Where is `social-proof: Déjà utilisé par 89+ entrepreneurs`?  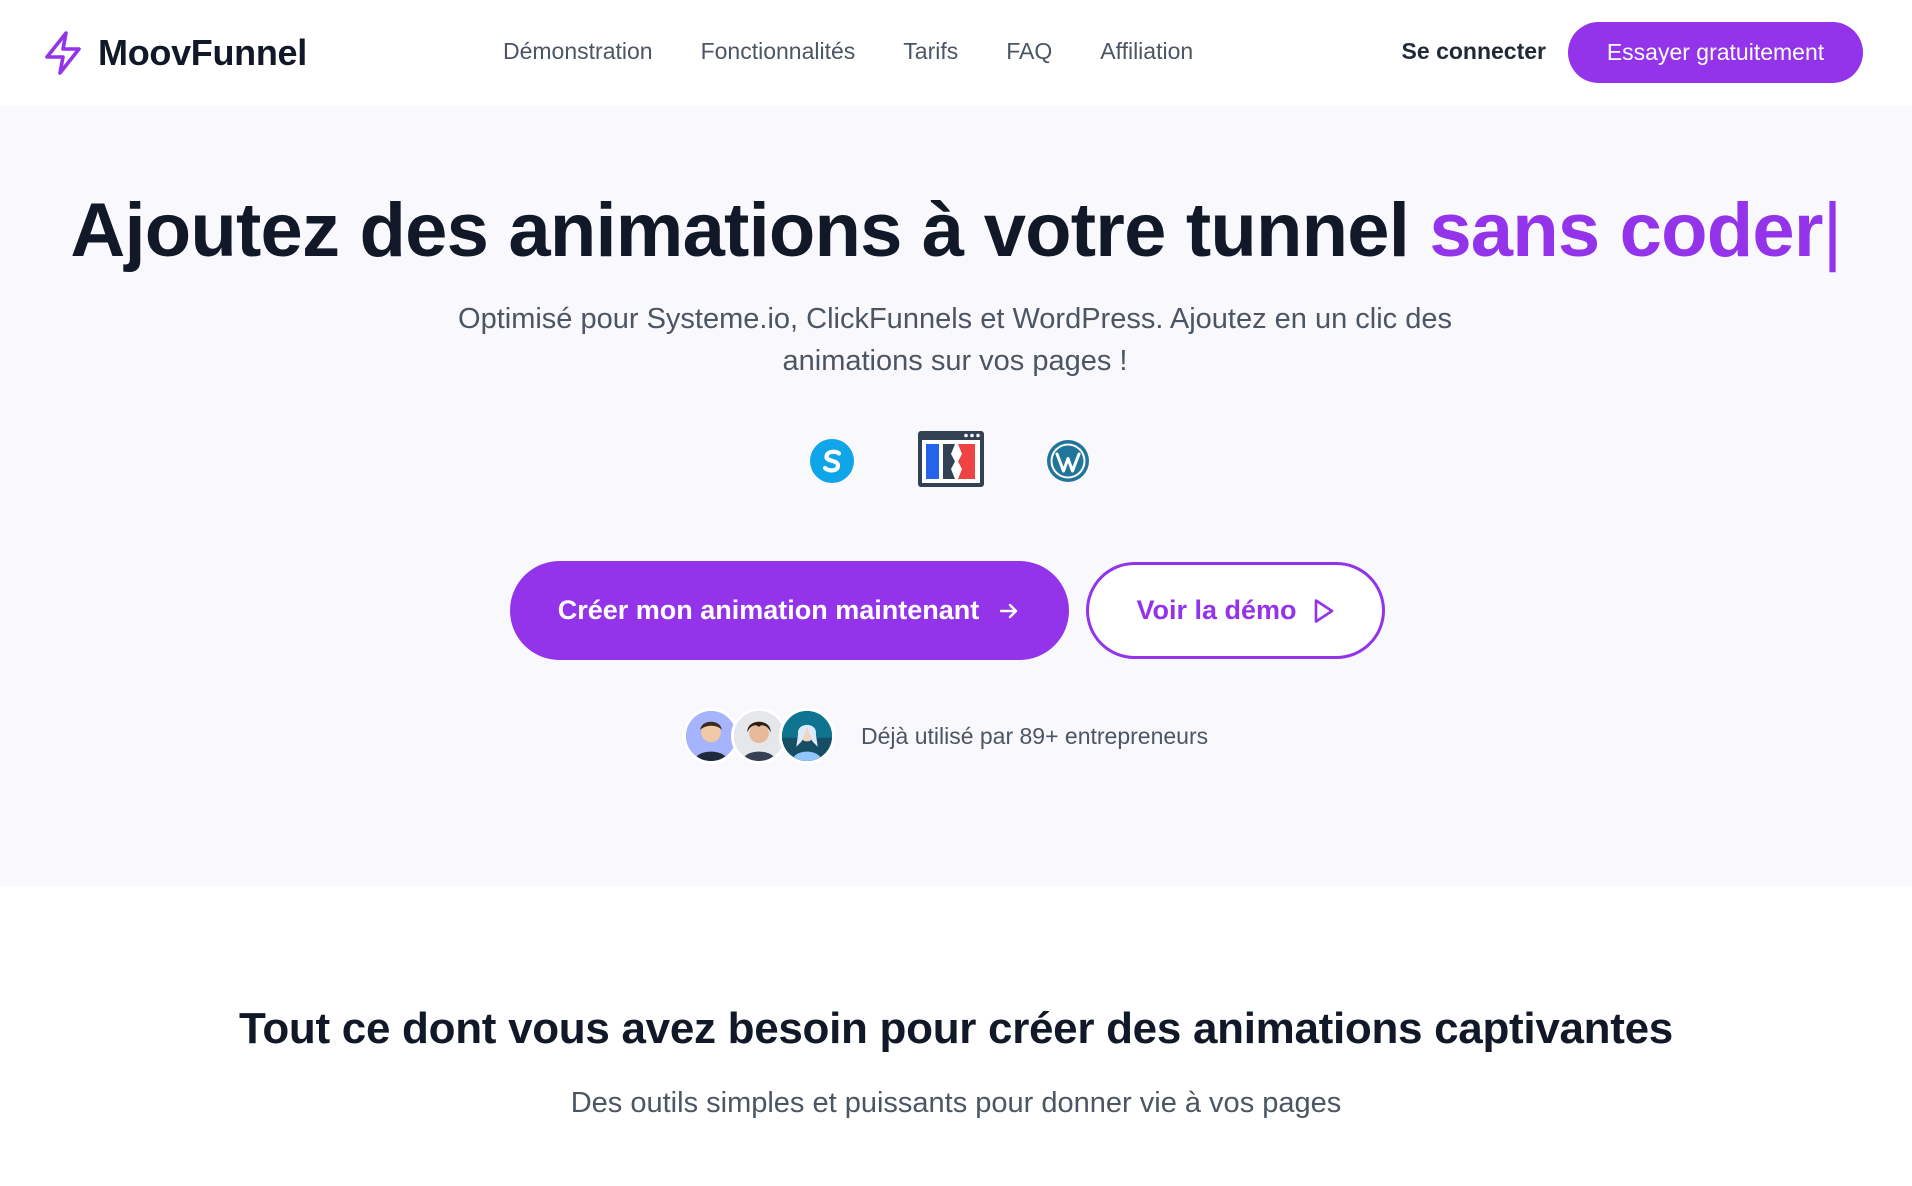
social-proof: Déjà utilisé par 89+ entrepreneurs is located at coordinates (945, 736).